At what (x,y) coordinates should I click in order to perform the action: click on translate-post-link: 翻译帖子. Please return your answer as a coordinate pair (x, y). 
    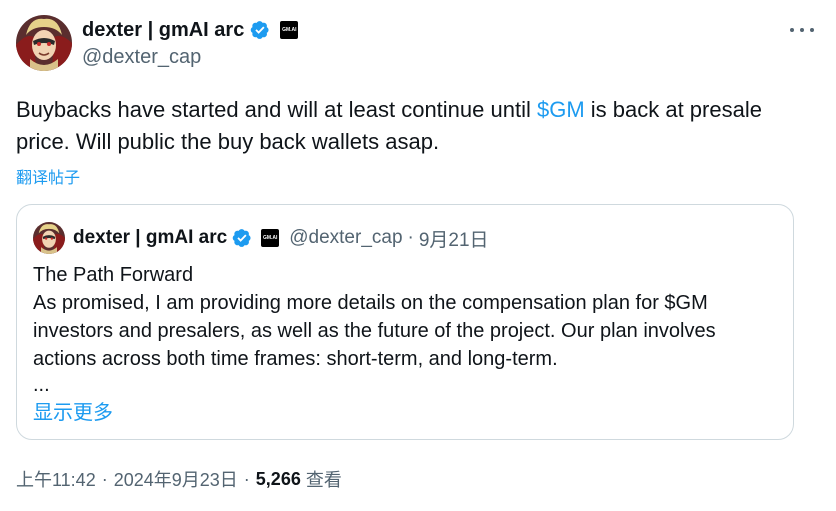
    Looking at the image, I should click on (48, 176).